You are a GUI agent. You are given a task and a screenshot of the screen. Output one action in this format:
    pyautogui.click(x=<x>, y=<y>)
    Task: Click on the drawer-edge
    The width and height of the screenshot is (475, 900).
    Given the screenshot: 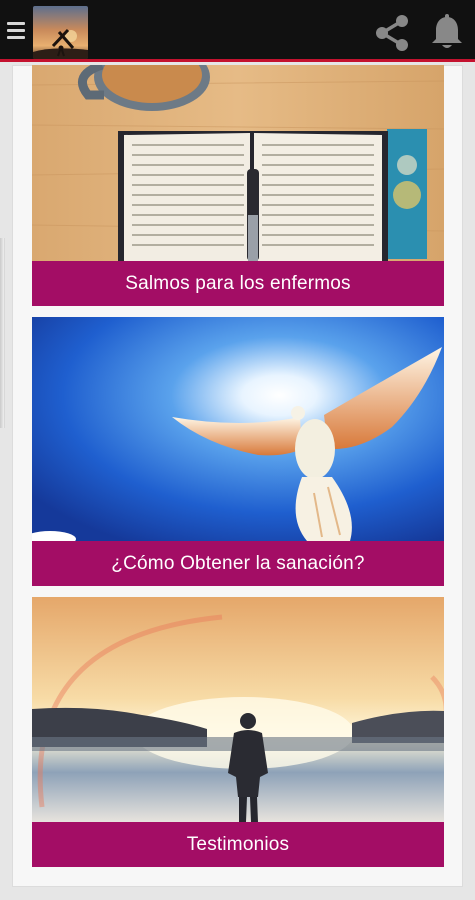 What is the action you would take?
    pyautogui.click(x=2, y=333)
    